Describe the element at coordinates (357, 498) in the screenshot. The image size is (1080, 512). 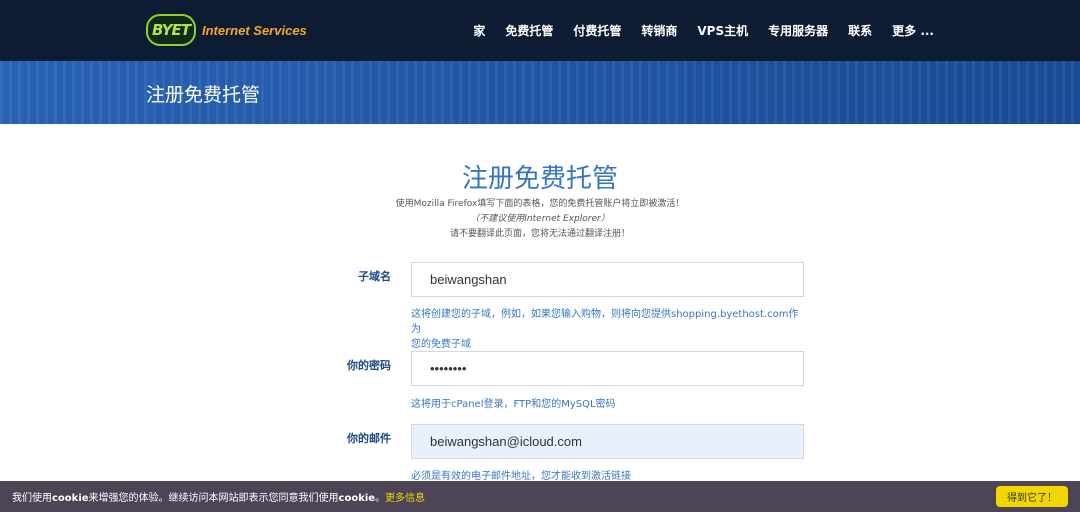
I see `cookie-word-2: cookie` at that location.